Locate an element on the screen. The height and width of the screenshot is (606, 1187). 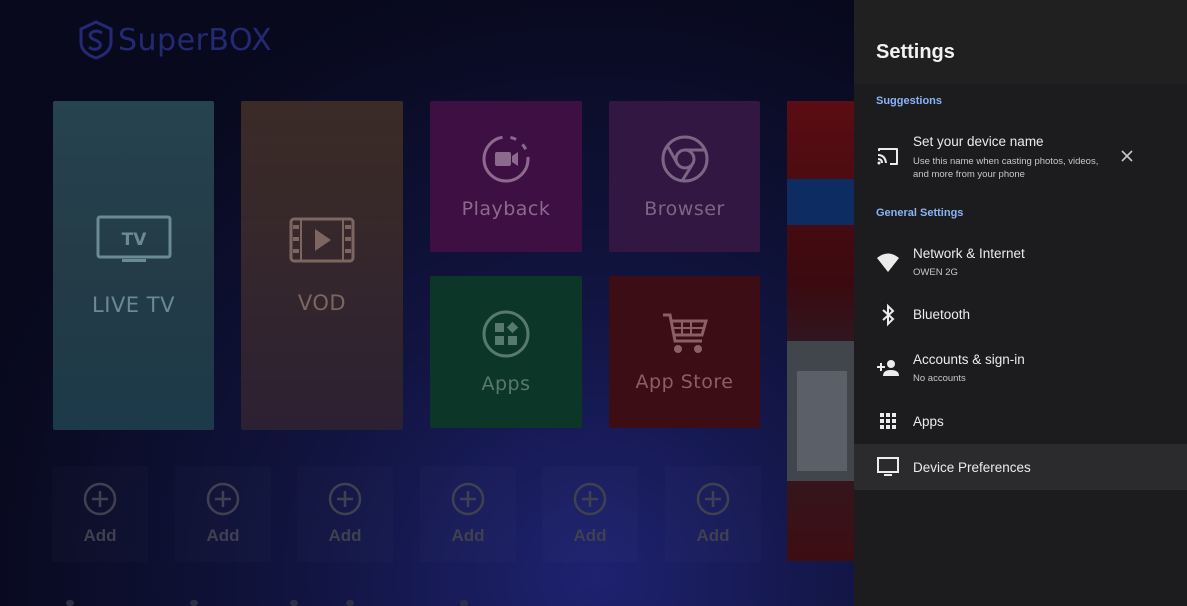
settings-item-apps: Apps is located at coordinates (1020, 421).